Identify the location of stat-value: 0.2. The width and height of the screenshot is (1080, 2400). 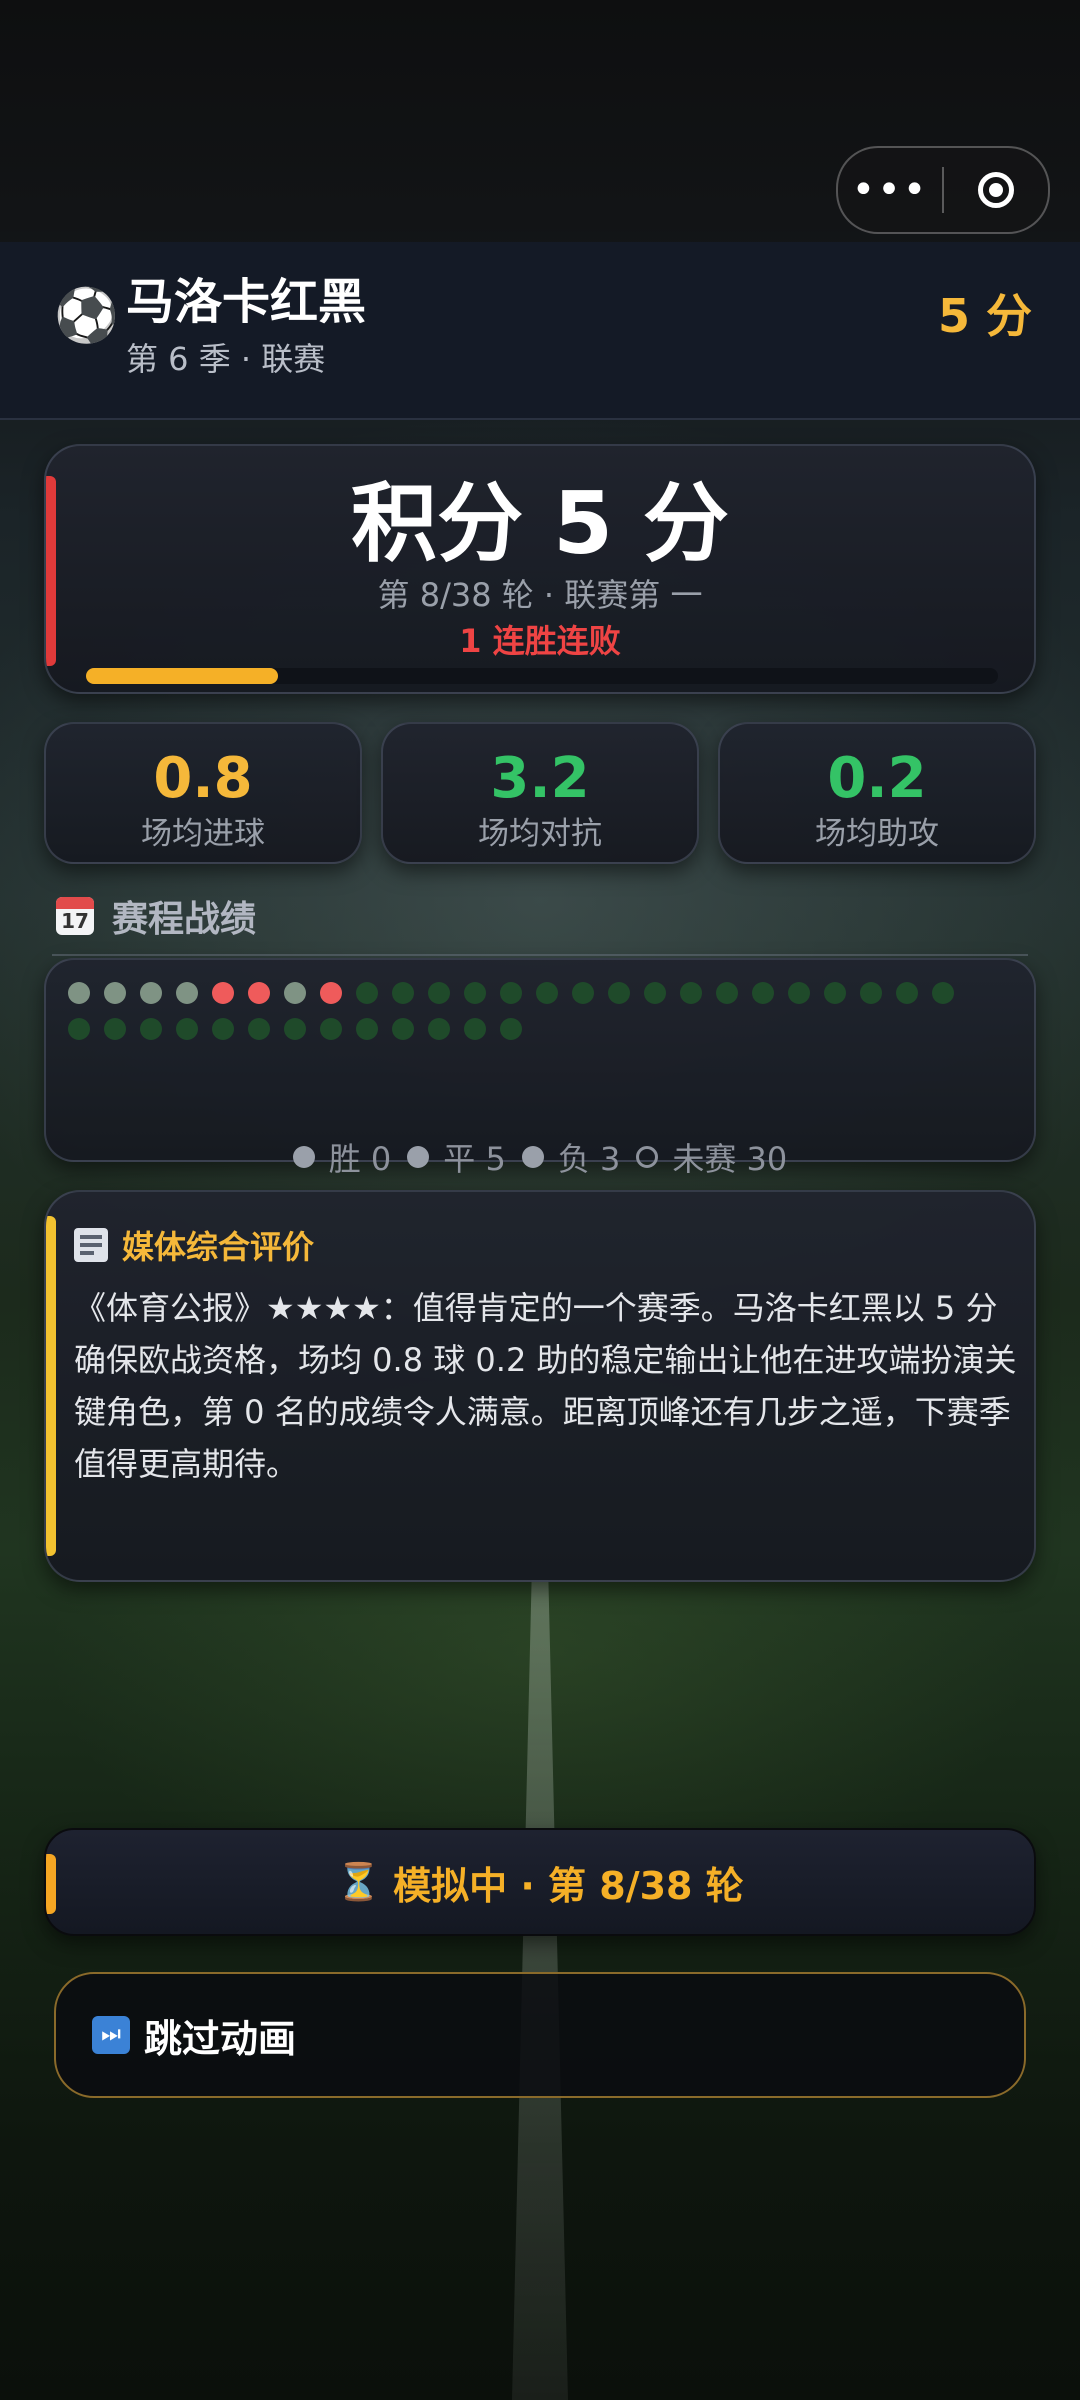
(877, 778).